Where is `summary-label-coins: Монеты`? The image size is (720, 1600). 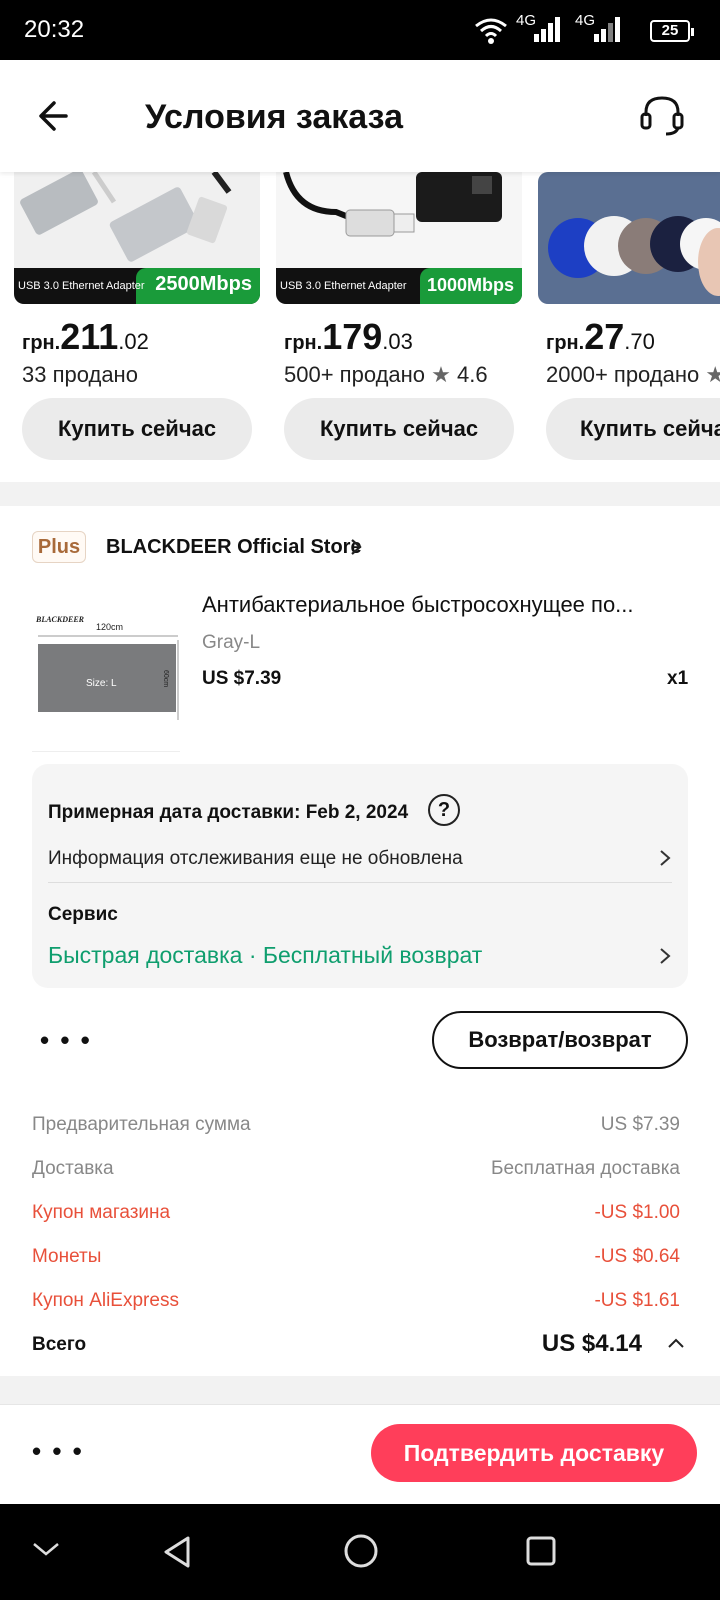 summary-label-coins: Монеты is located at coordinates (67, 1256).